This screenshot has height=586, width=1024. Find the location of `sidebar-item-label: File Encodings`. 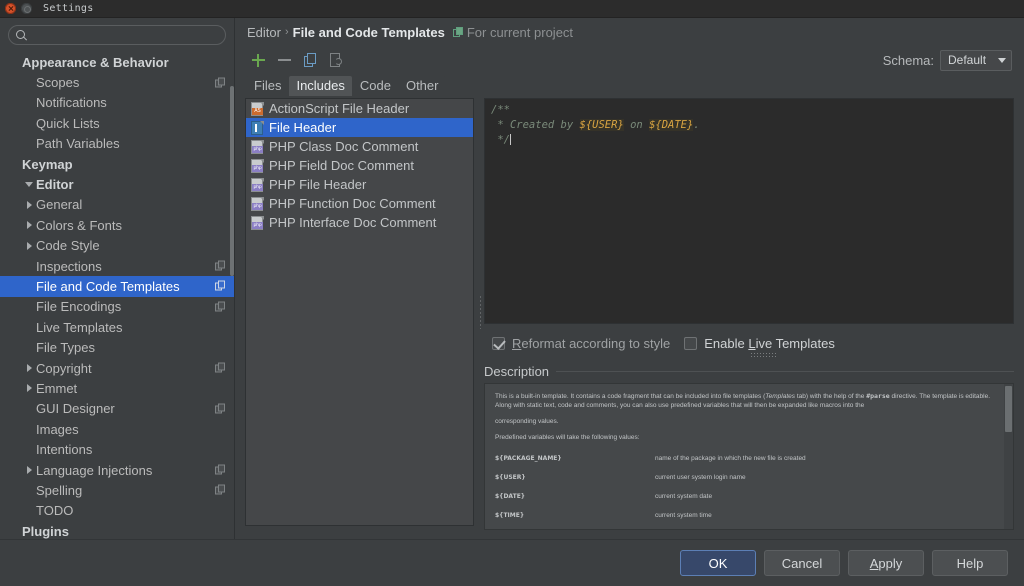

sidebar-item-label: File Encodings is located at coordinates (79, 307).